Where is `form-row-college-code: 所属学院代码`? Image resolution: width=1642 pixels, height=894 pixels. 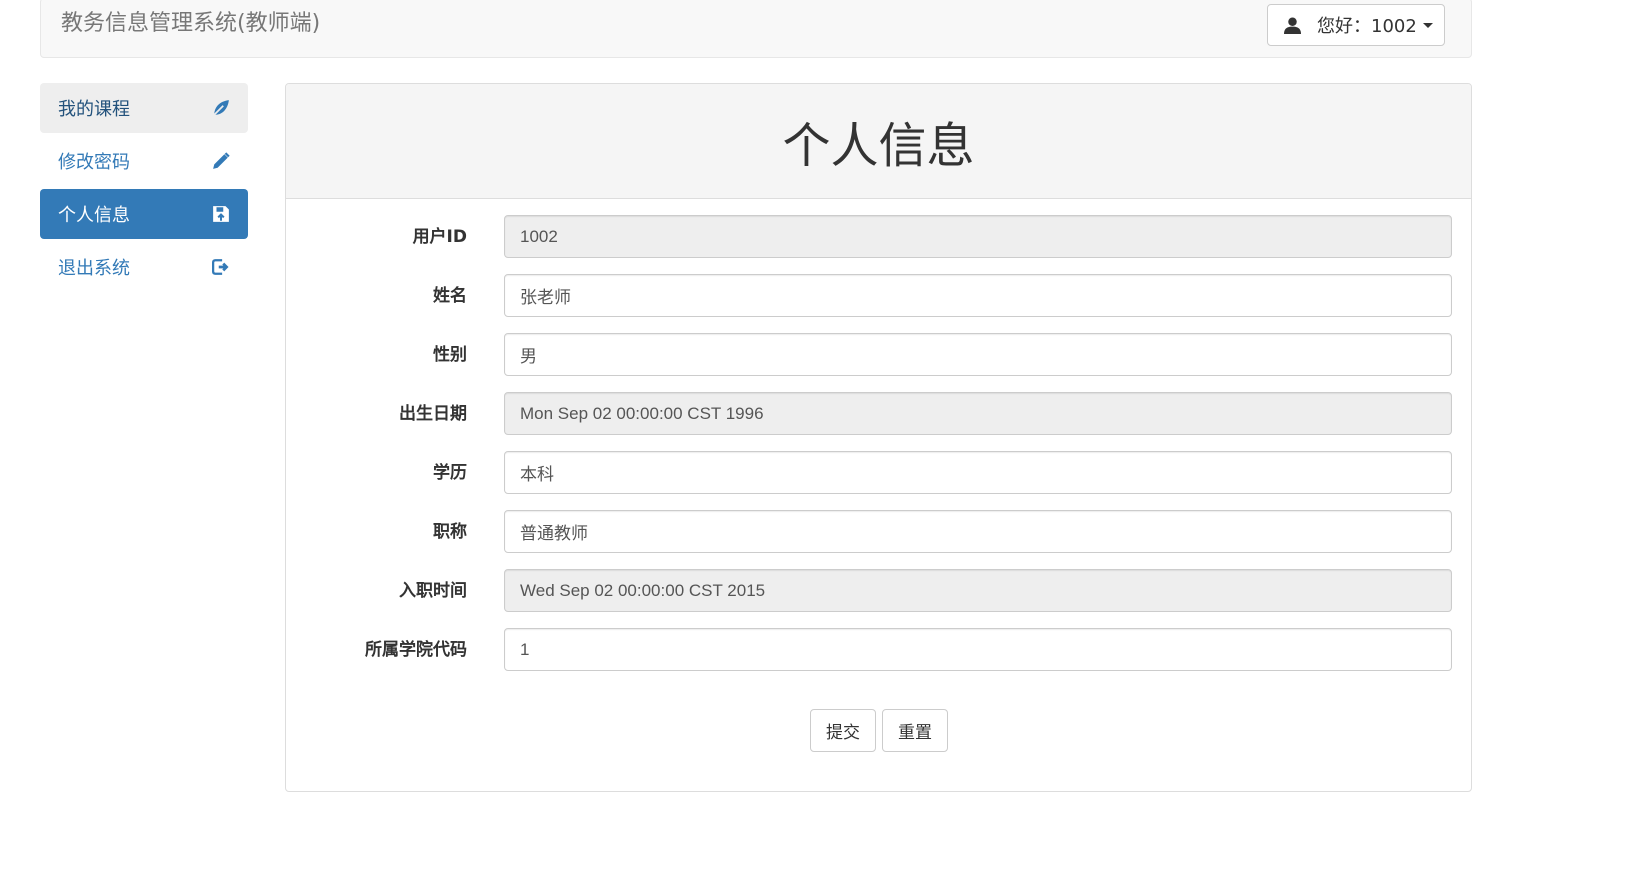 form-row-college-code: 所属学院代码 is located at coordinates (878, 650).